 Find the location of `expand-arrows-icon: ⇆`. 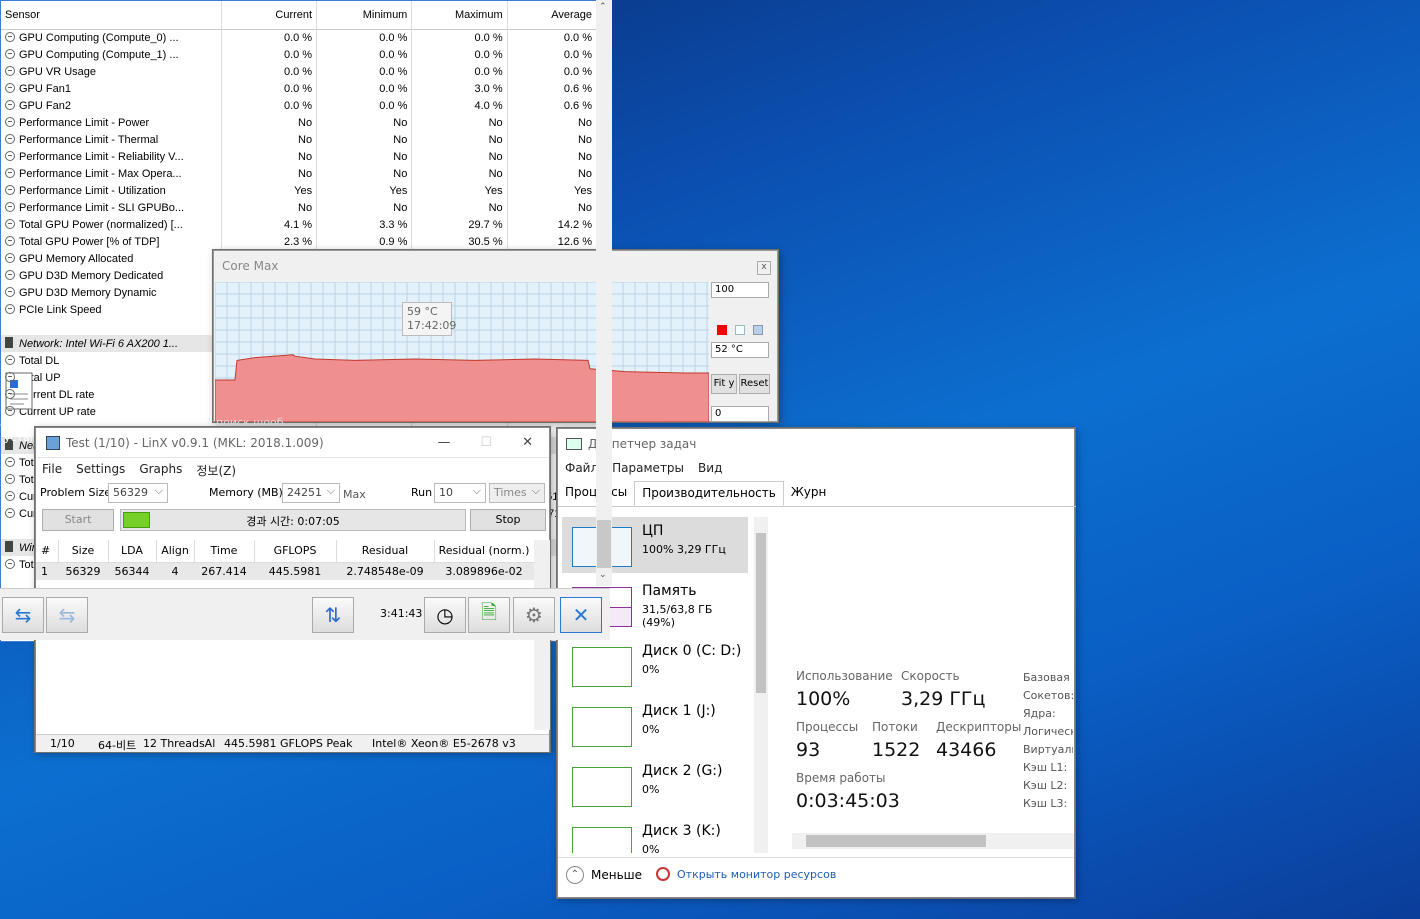

expand-arrows-icon: ⇆ is located at coordinates (23, 615).